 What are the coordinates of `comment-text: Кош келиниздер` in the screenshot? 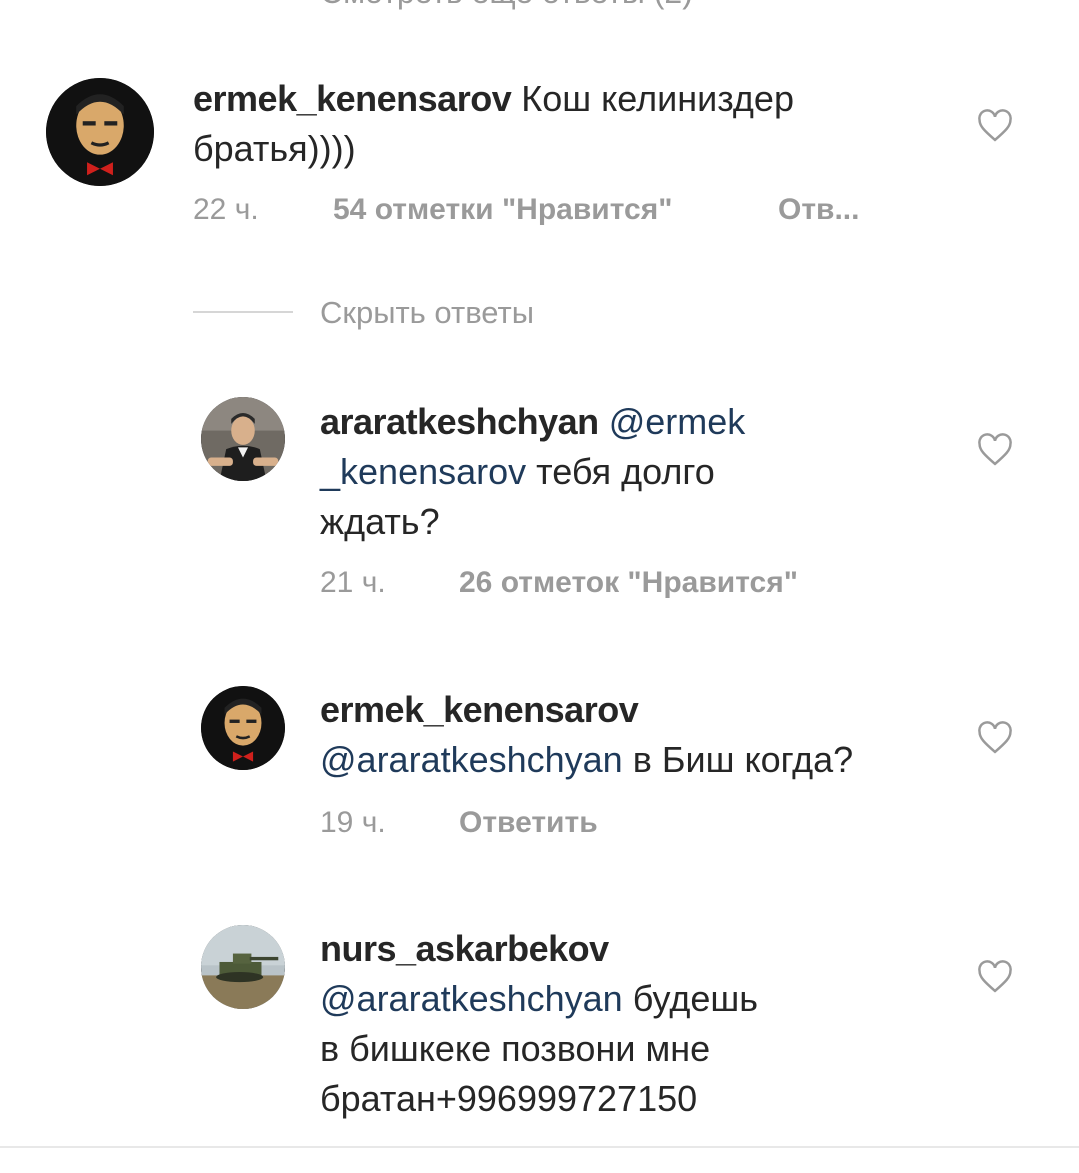 It's located at (657, 98).